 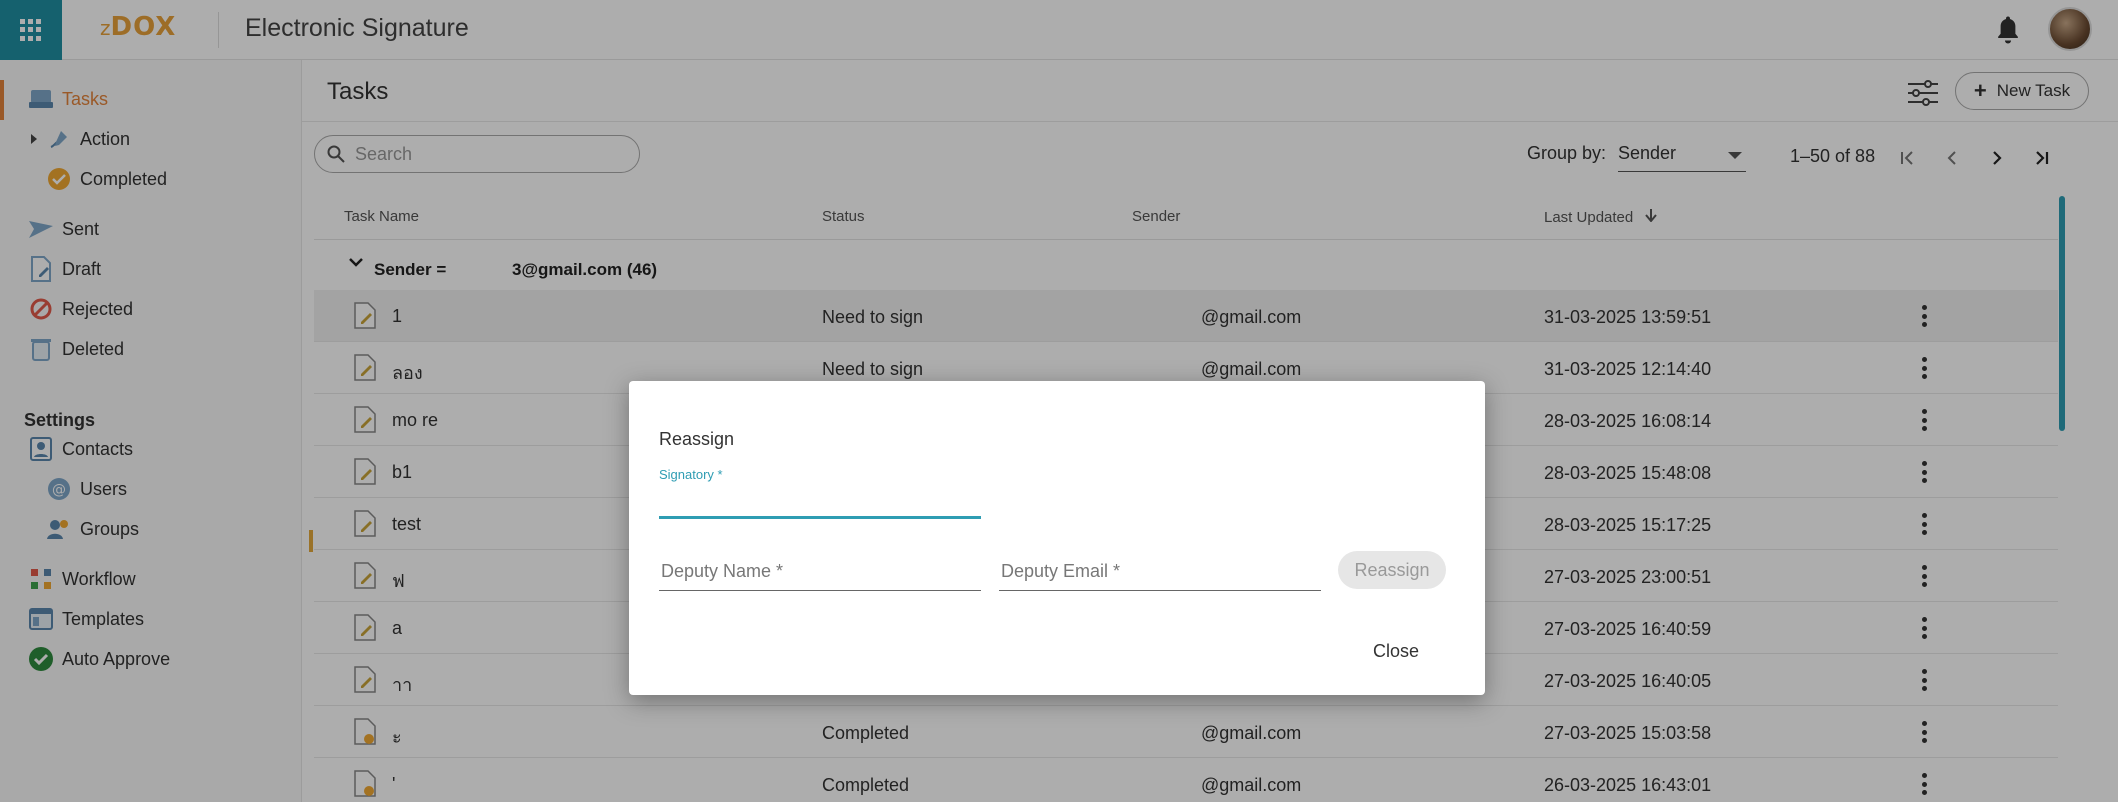 What do you see at coordinates (1396, 651) in the screenshot?
I see `close-button: Close` at bounding box center [1396, 651].